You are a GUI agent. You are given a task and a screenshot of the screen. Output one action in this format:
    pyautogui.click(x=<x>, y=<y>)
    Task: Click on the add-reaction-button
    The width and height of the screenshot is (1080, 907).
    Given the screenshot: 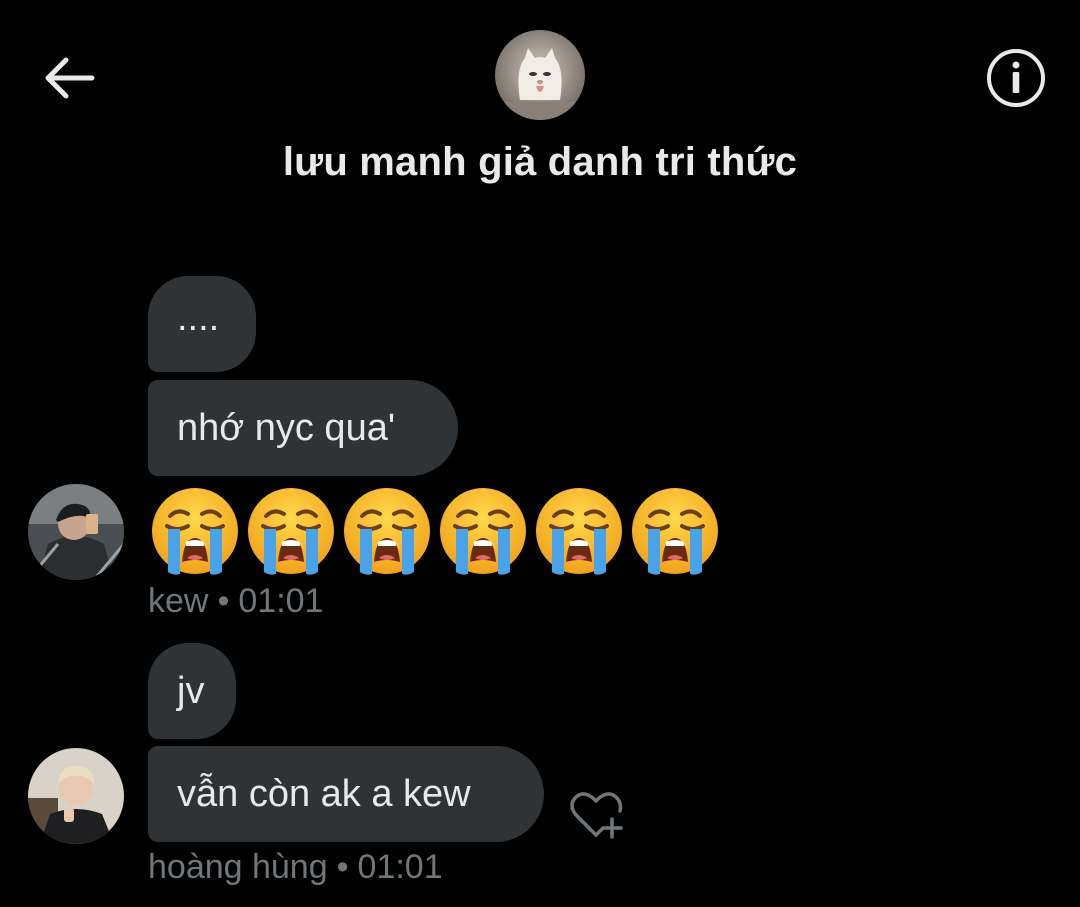 What is the action you would take?
    pyautogui.click(x=597, y=816)
    